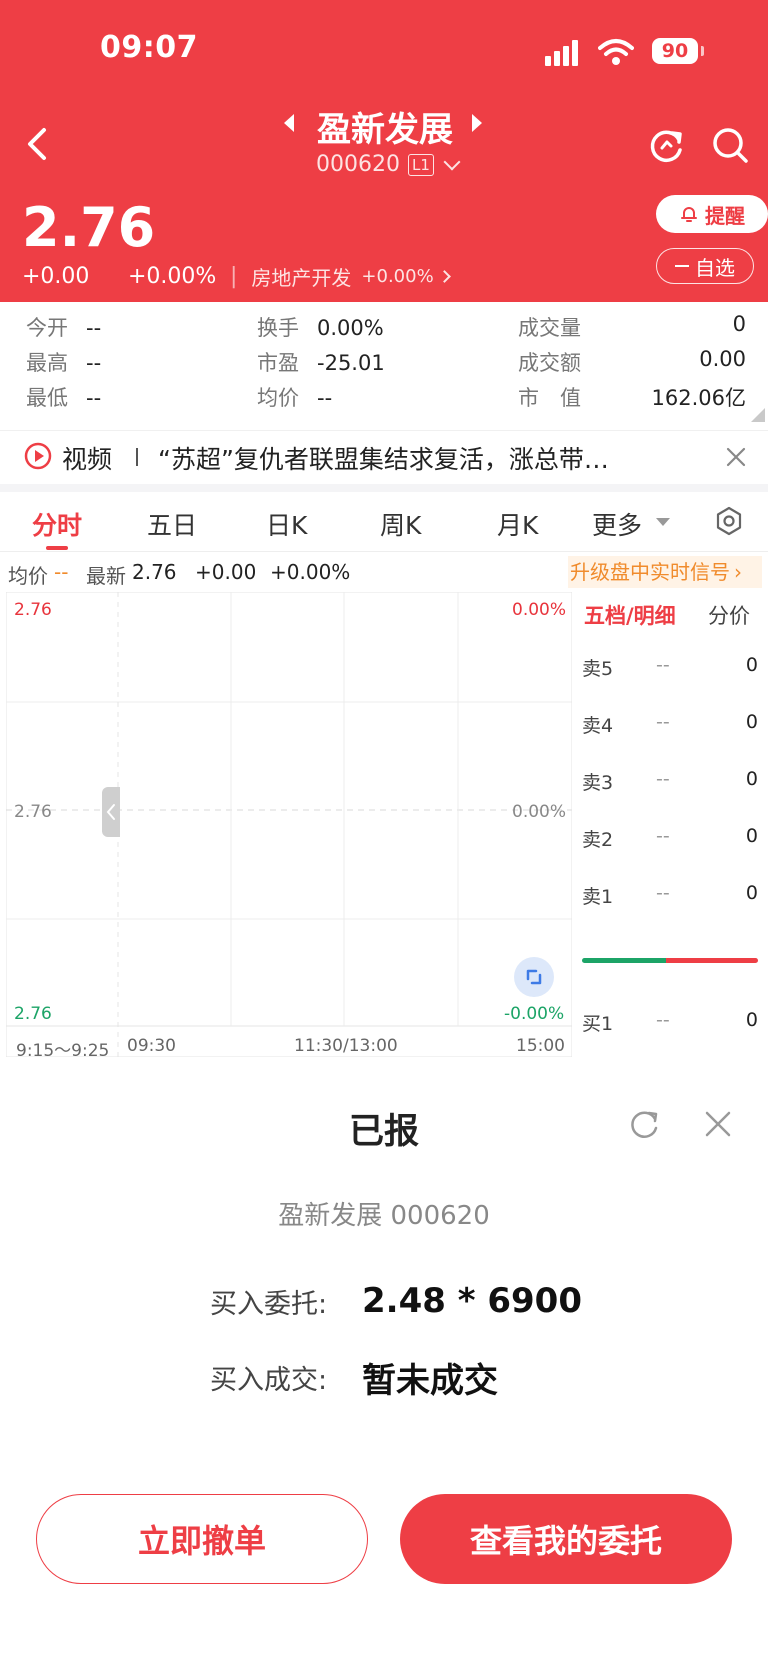 The height and width of the screenshot is (1665, 768). I want to click on upgrade-signal-button: 升级盘中实时信号 ›, so click(665, 572).